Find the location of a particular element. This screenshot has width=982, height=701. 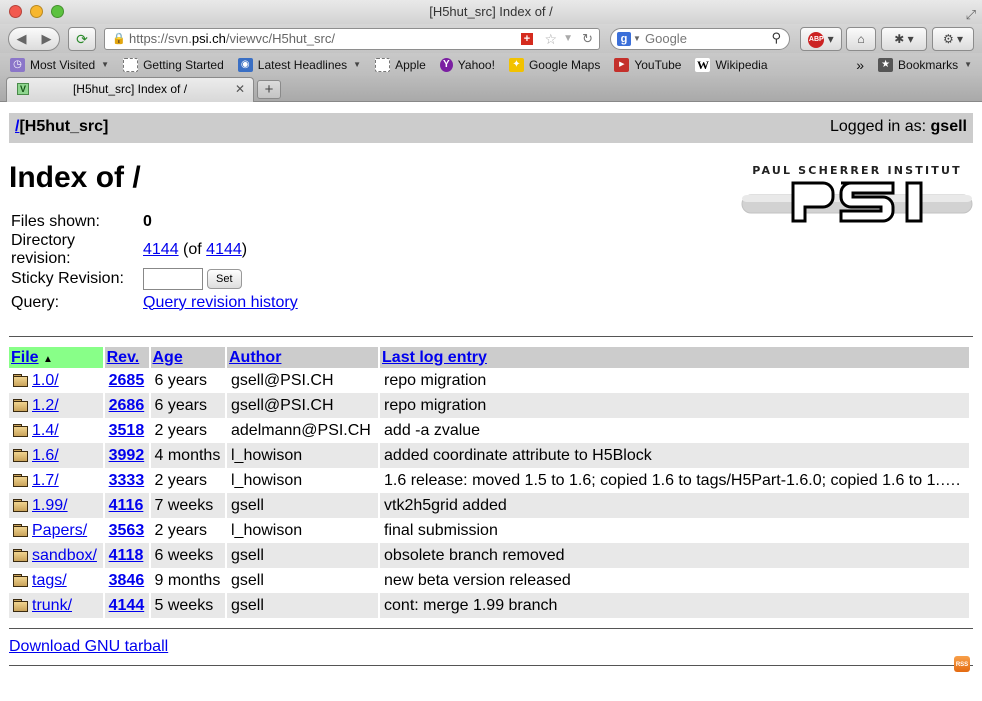

search-icon: ⚲ is located at coordinates (776, 38).